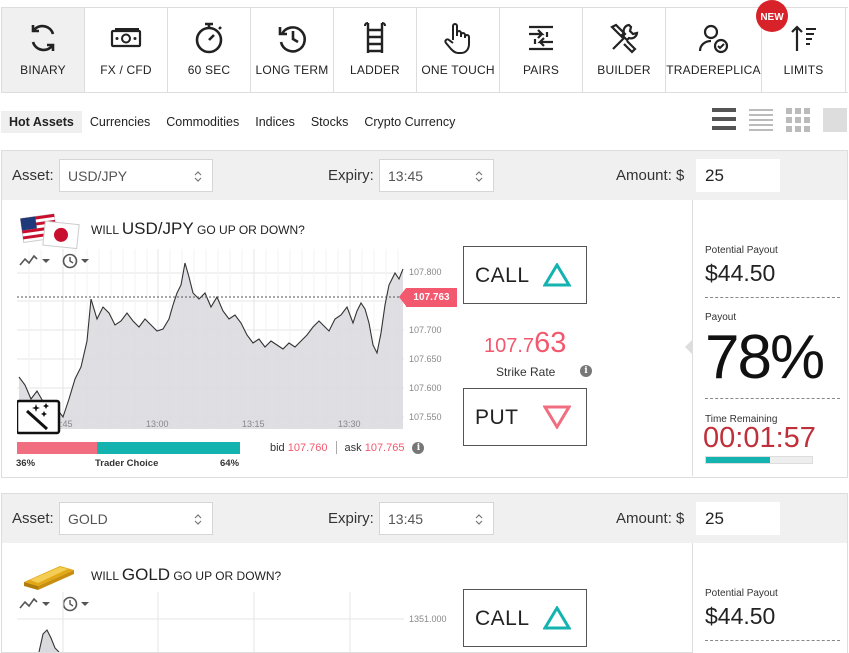 This screenshot has width=849, height=653. Describe the element at coordinates (226, 576) in the screenshot. I see `question-suffix: GO UP OR DOWN?` at that location.